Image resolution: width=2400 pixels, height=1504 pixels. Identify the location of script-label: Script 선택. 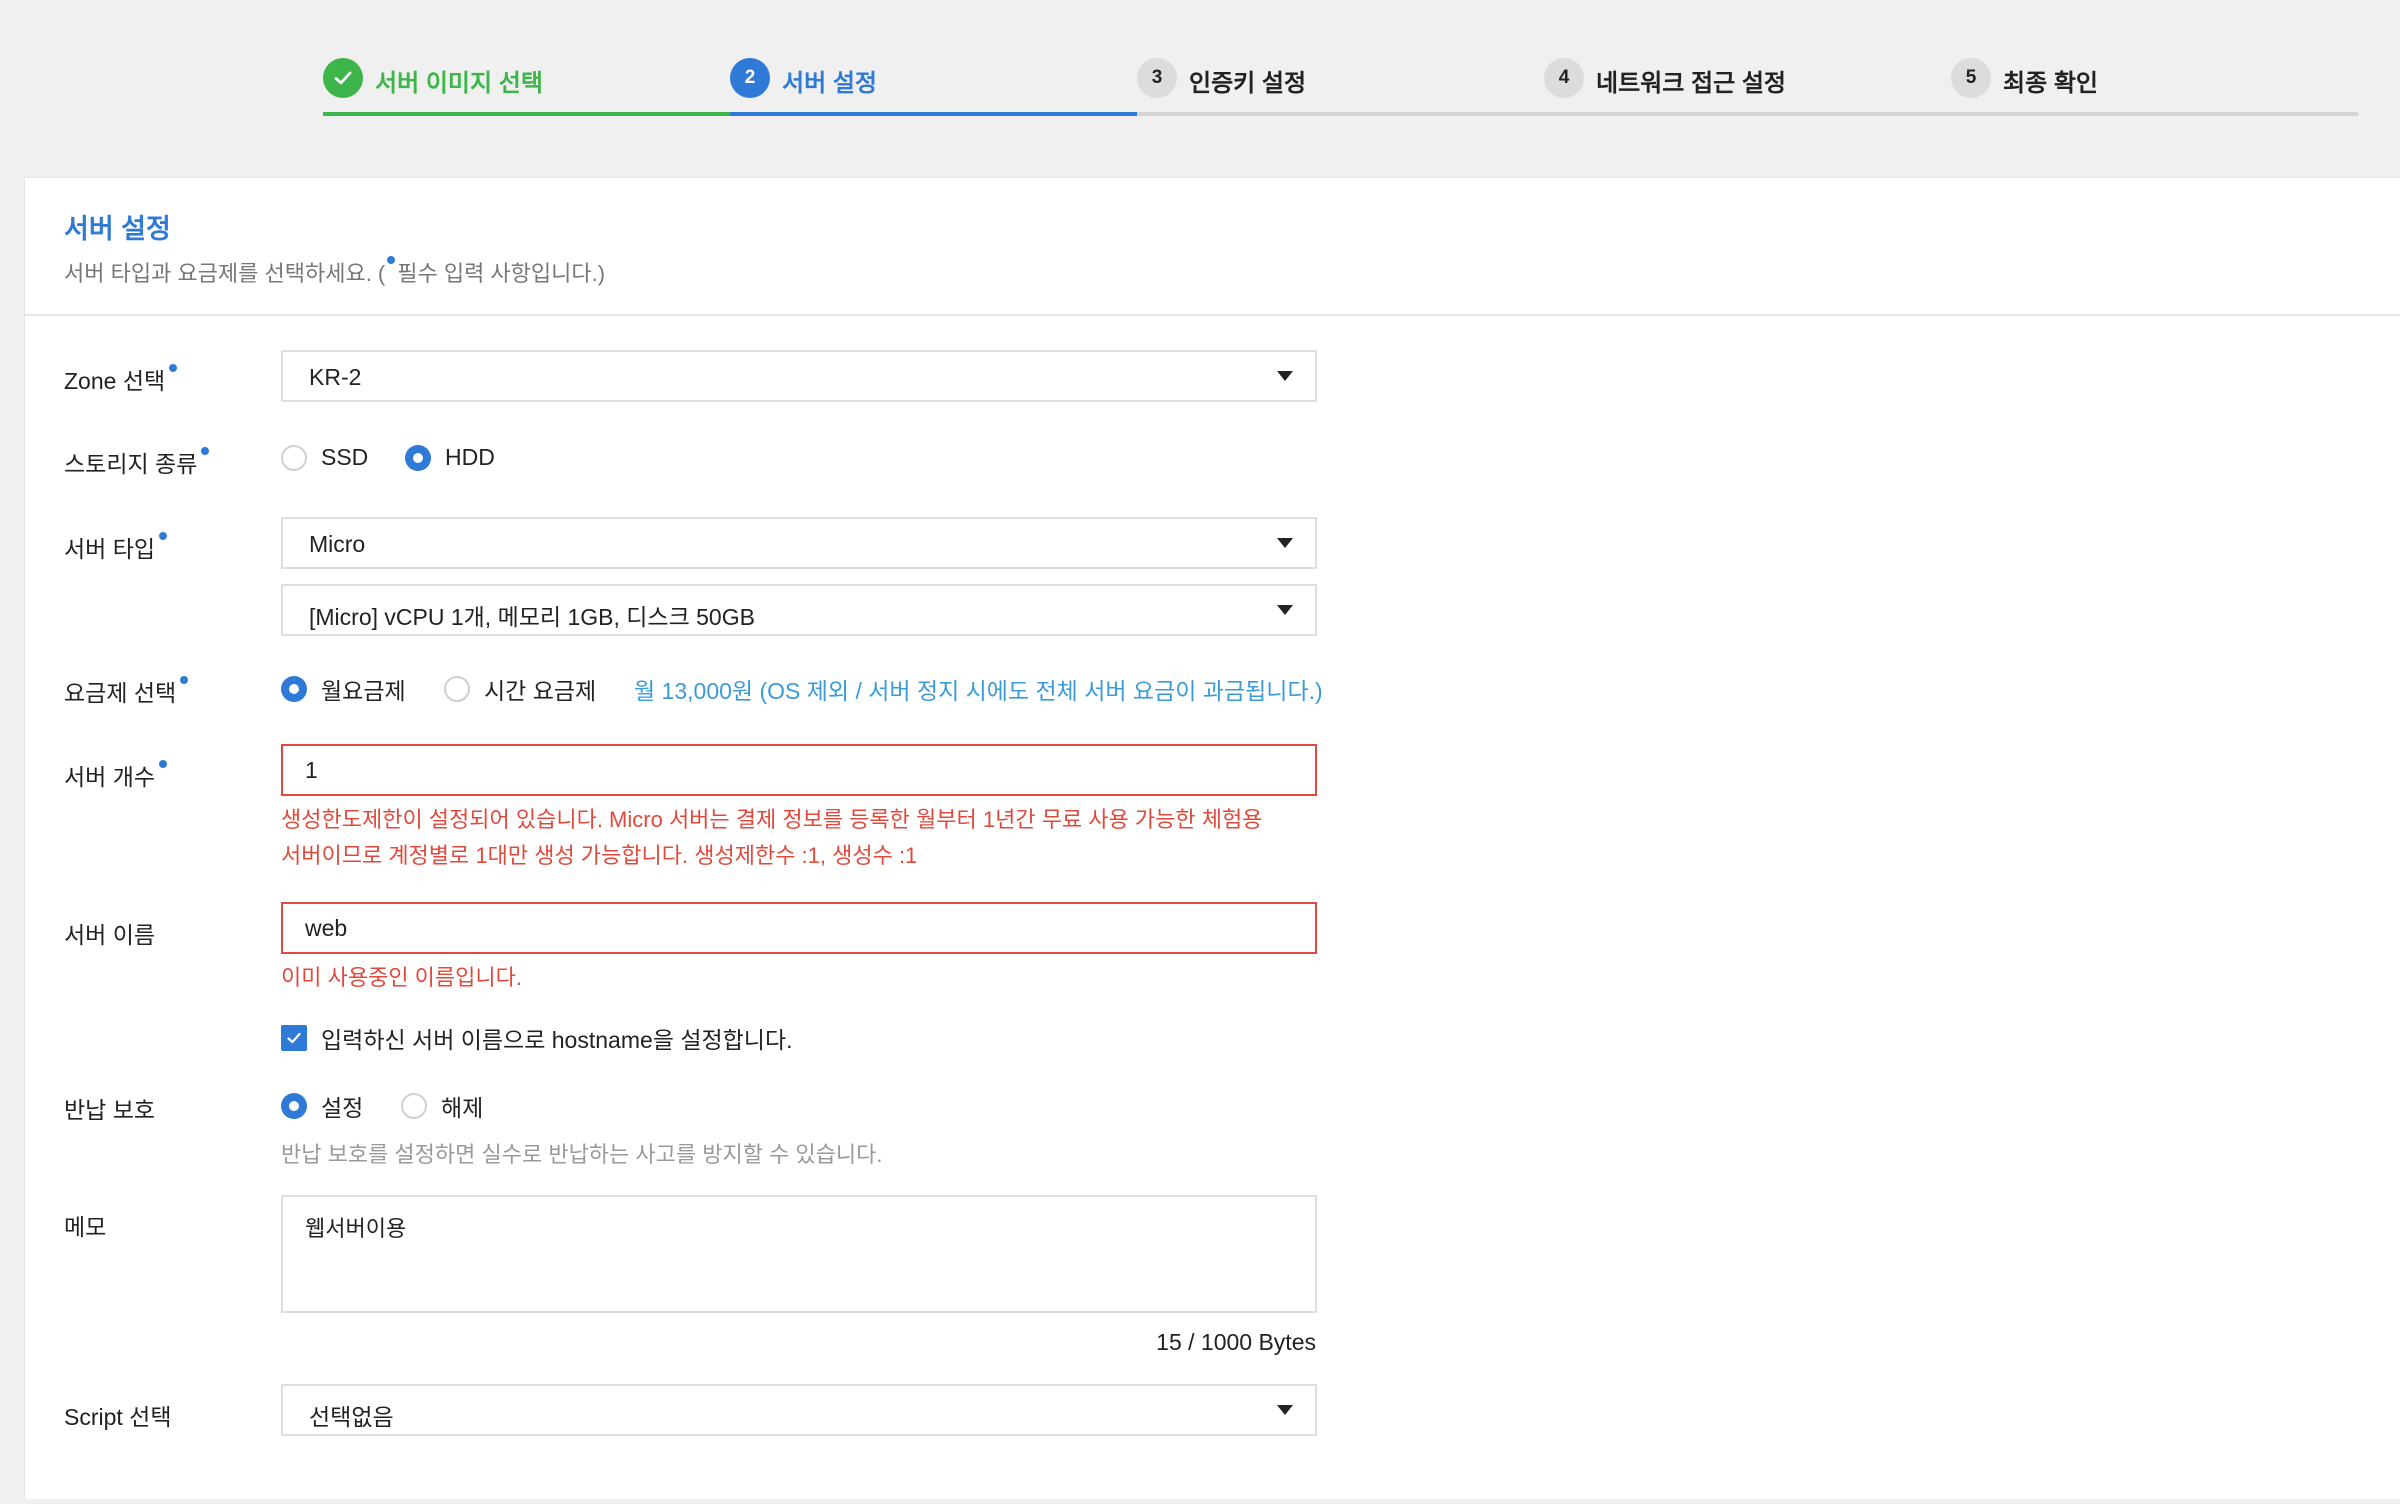
(118, 1415).